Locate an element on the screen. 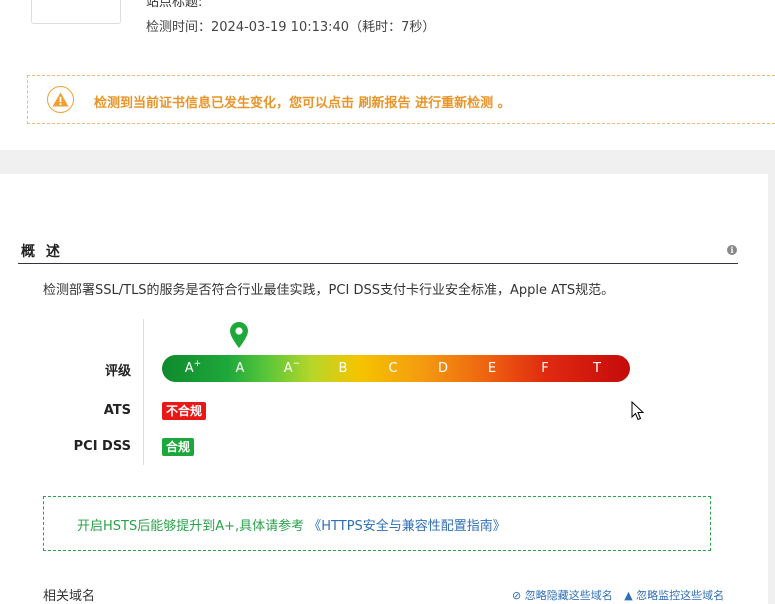 The height and width of the screenshot is (604, 775). pci-dss-label: PCI DSS is located at coordinates (102, 446).